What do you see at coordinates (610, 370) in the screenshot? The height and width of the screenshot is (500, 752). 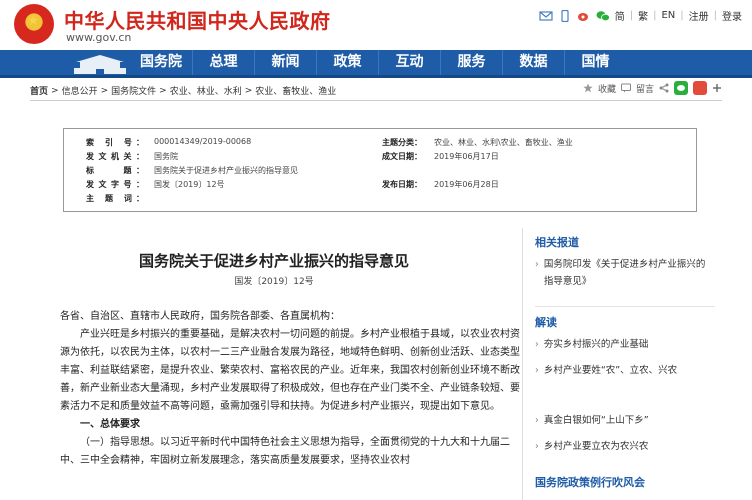 I see `interpretation-link-text: 乡村产业要姓“农”、立农、兴农` at bounding box center [610, 370].